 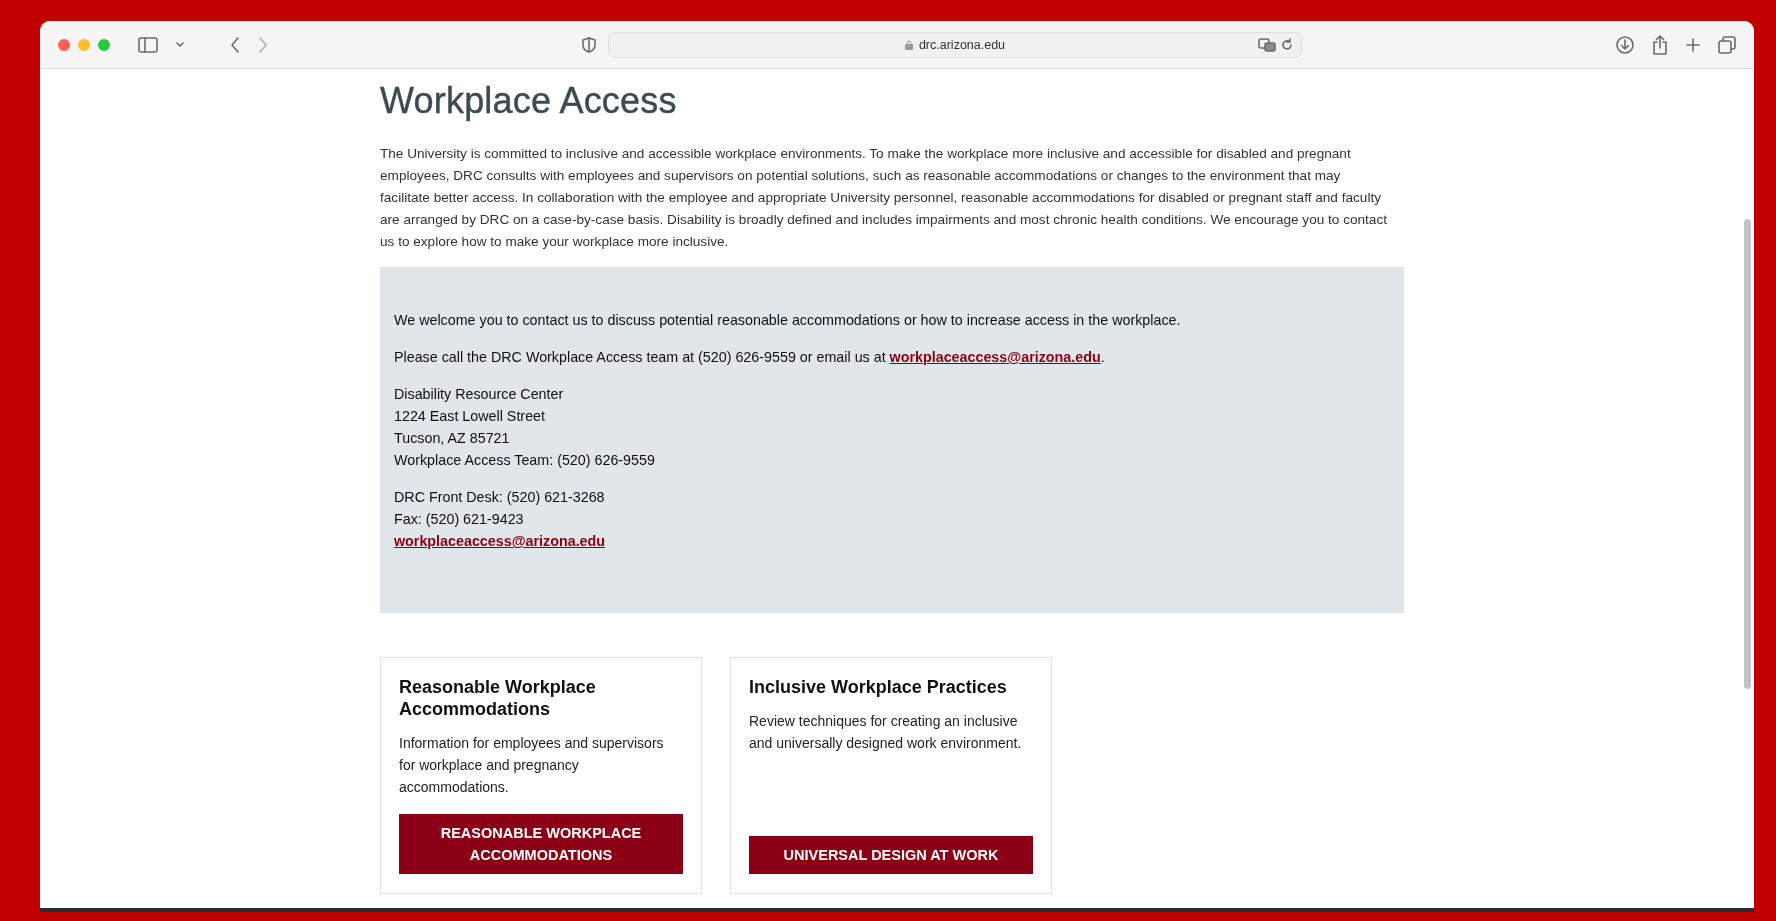 What do you see at coordinates (148, 44) in the screenshot?
I see `sidebar-icon` at bounding box center [148, 44].